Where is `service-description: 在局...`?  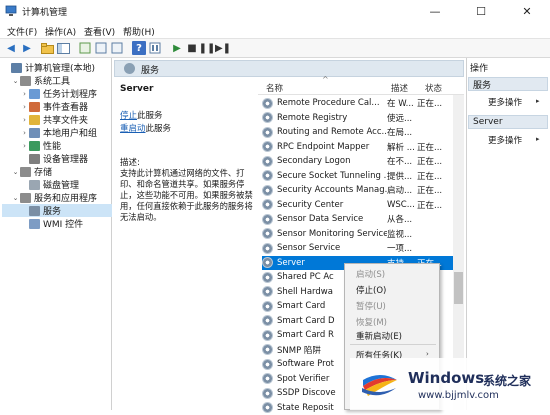 service-description: 在局... is located at coordinates (402, 132).